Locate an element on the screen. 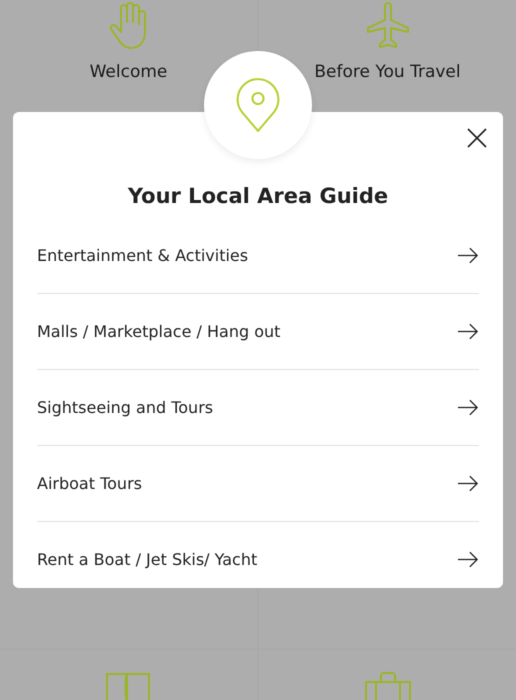  guide-list-item: Sightseeing and Tours is located at coordinates (258, 408).